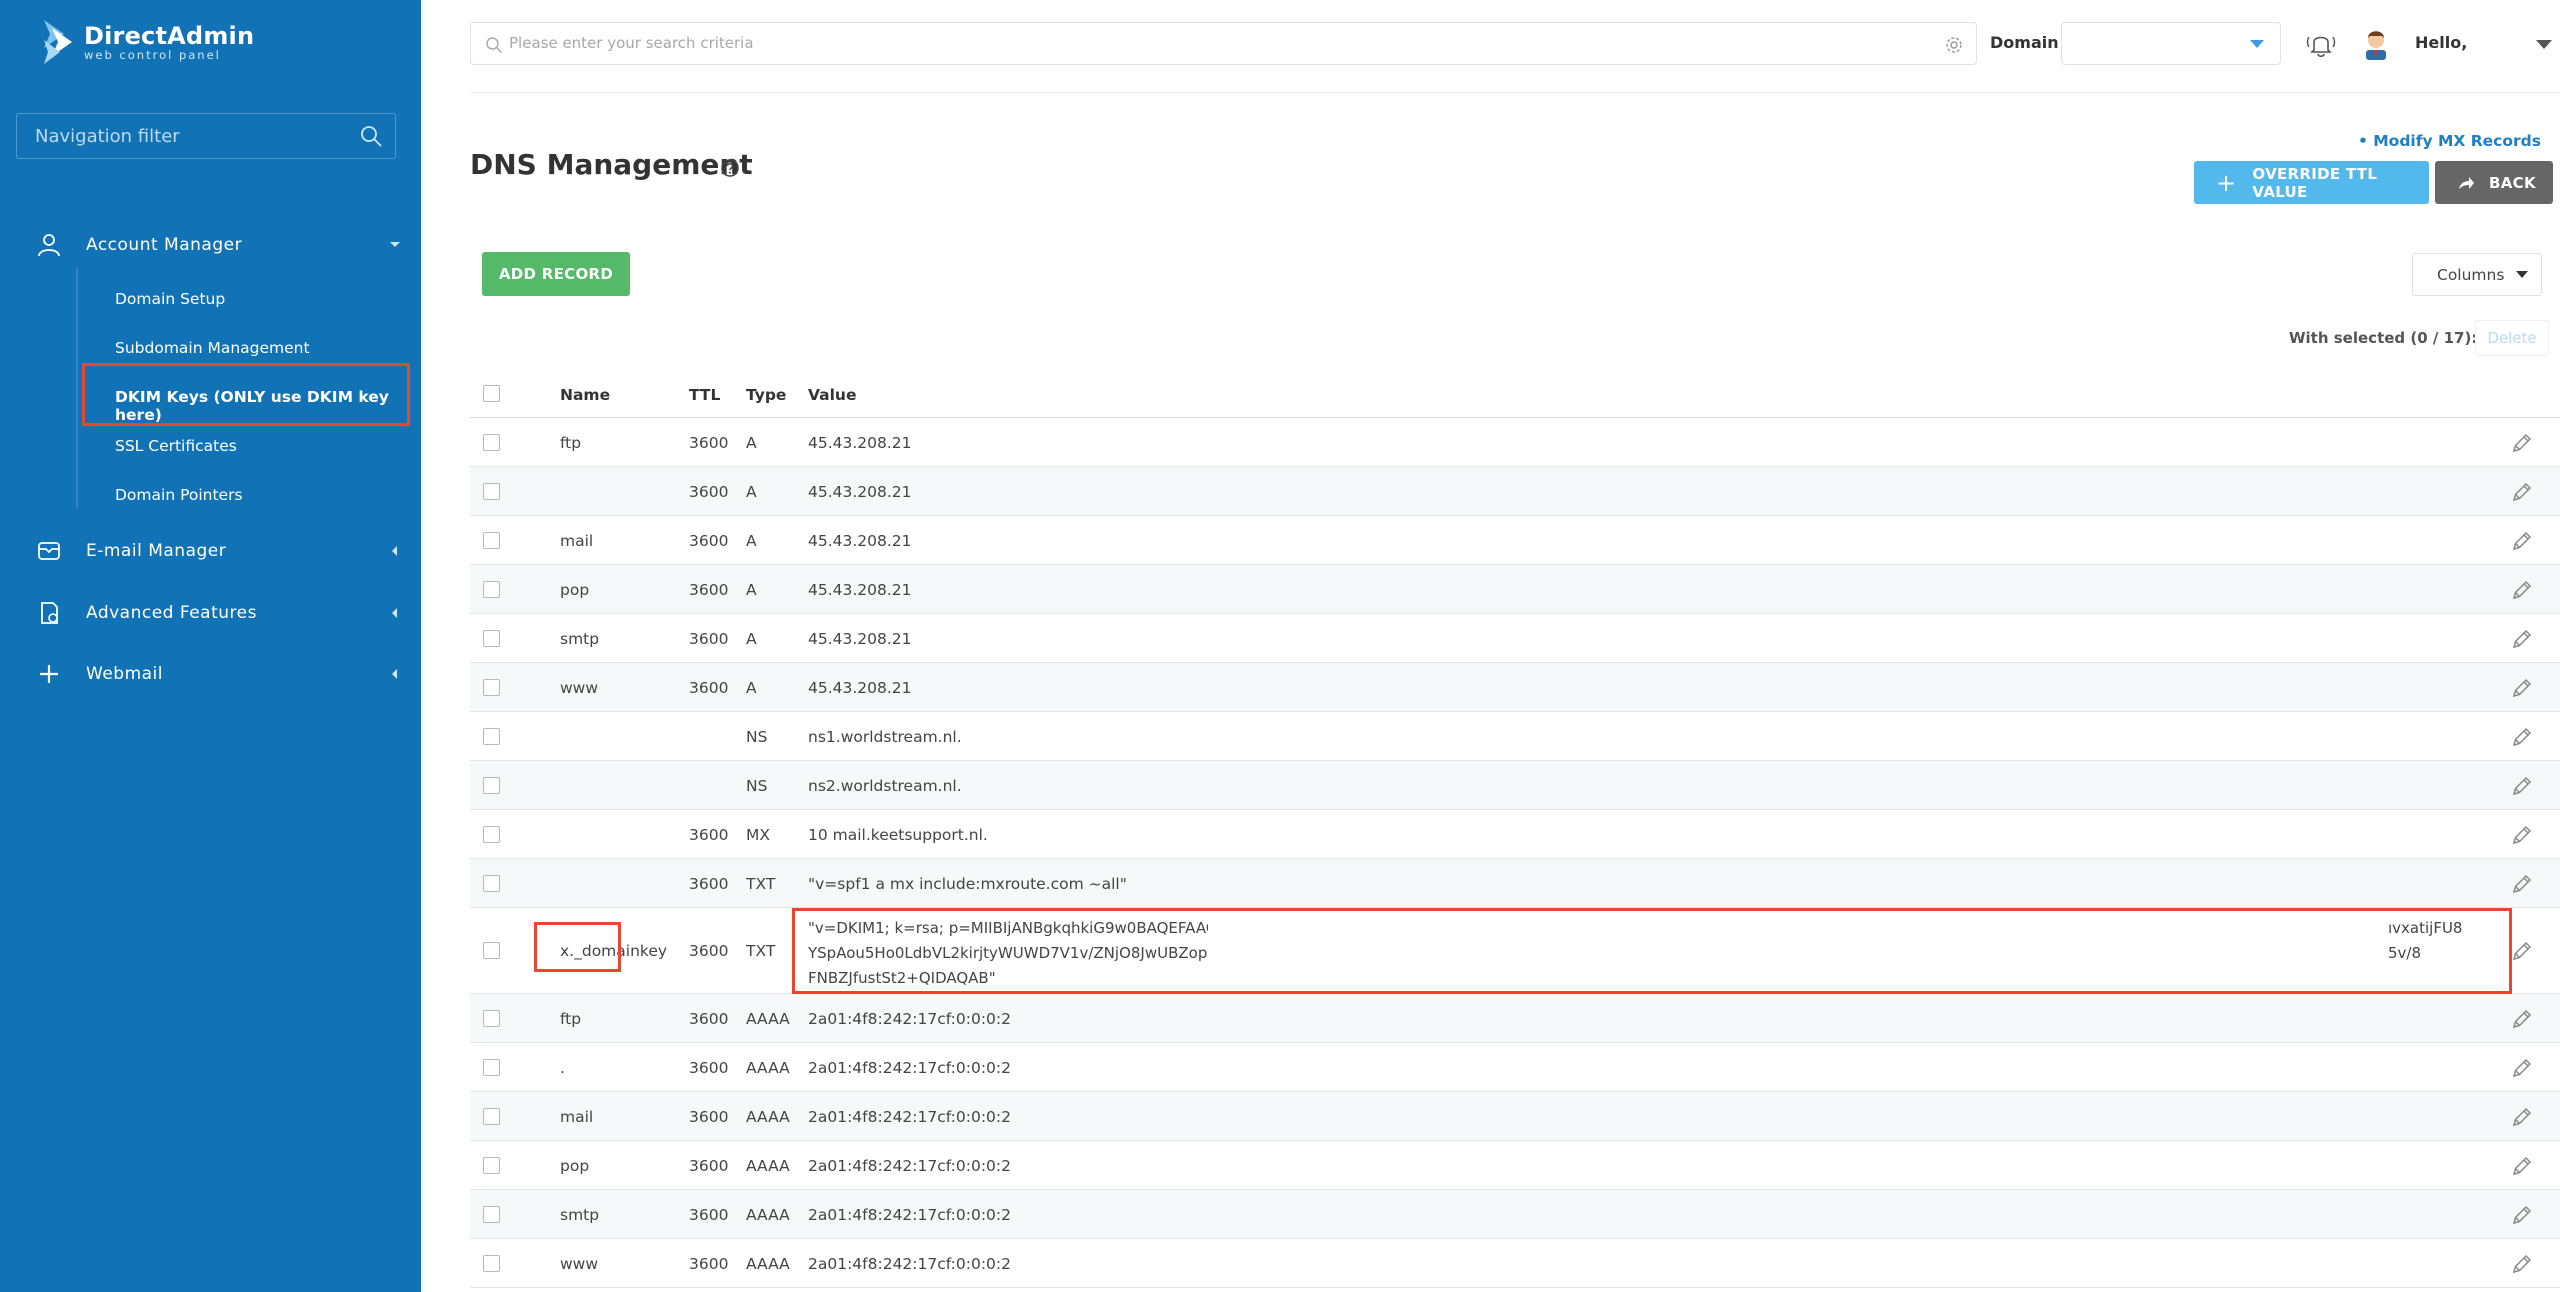  I want to click on global-search-input: Please enter your search criteria, so click(1223, 43).